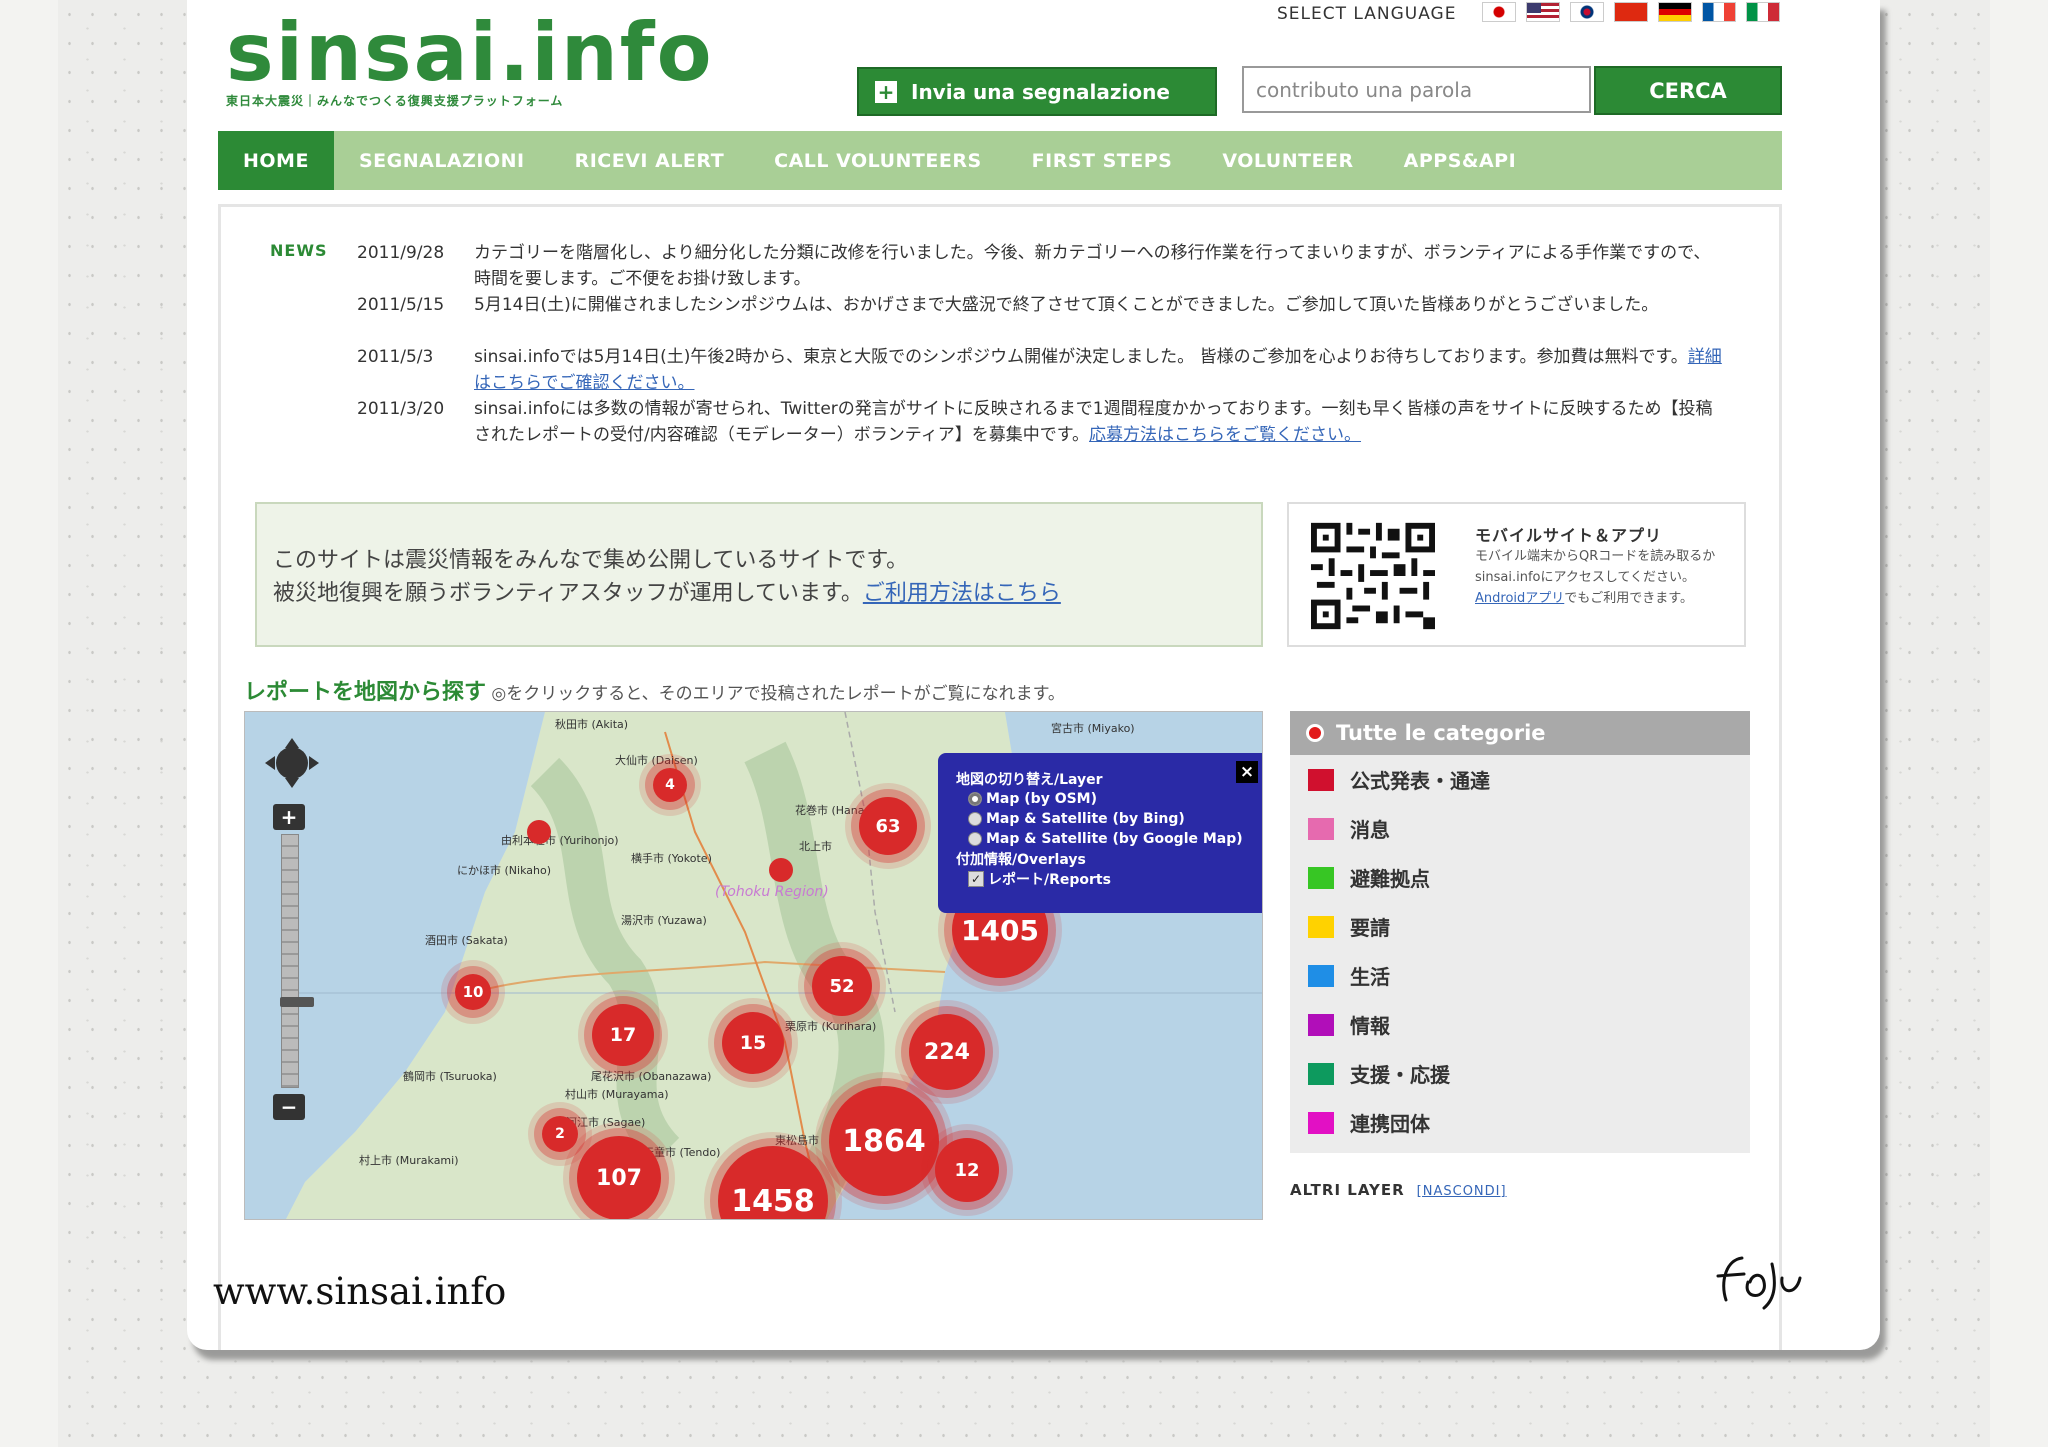  I want to click on category-all: Tutte le categorie, so click(1520, 733).